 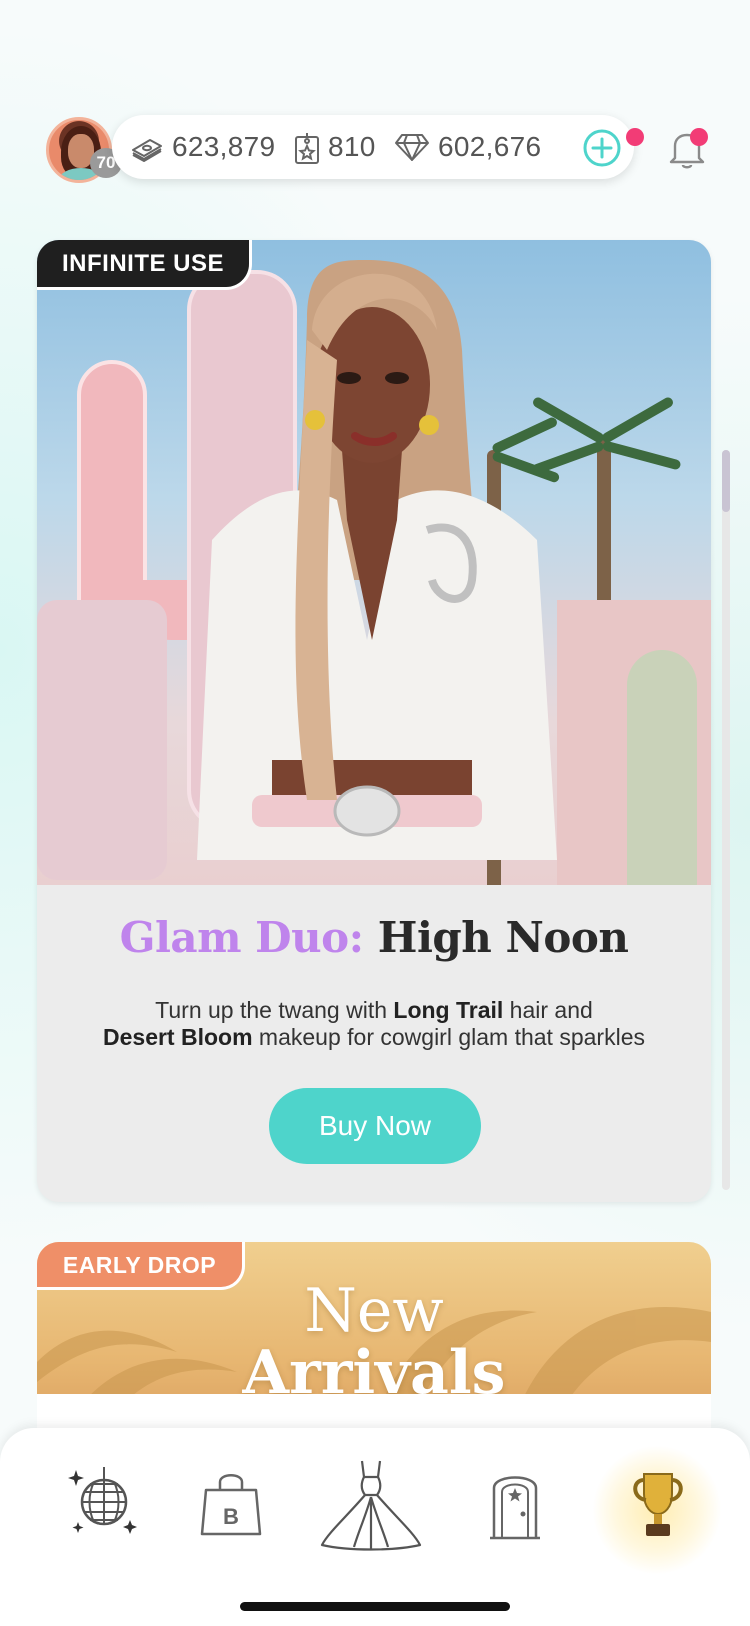 I want to click on nav-competitions, so click(x=658, y=1504).